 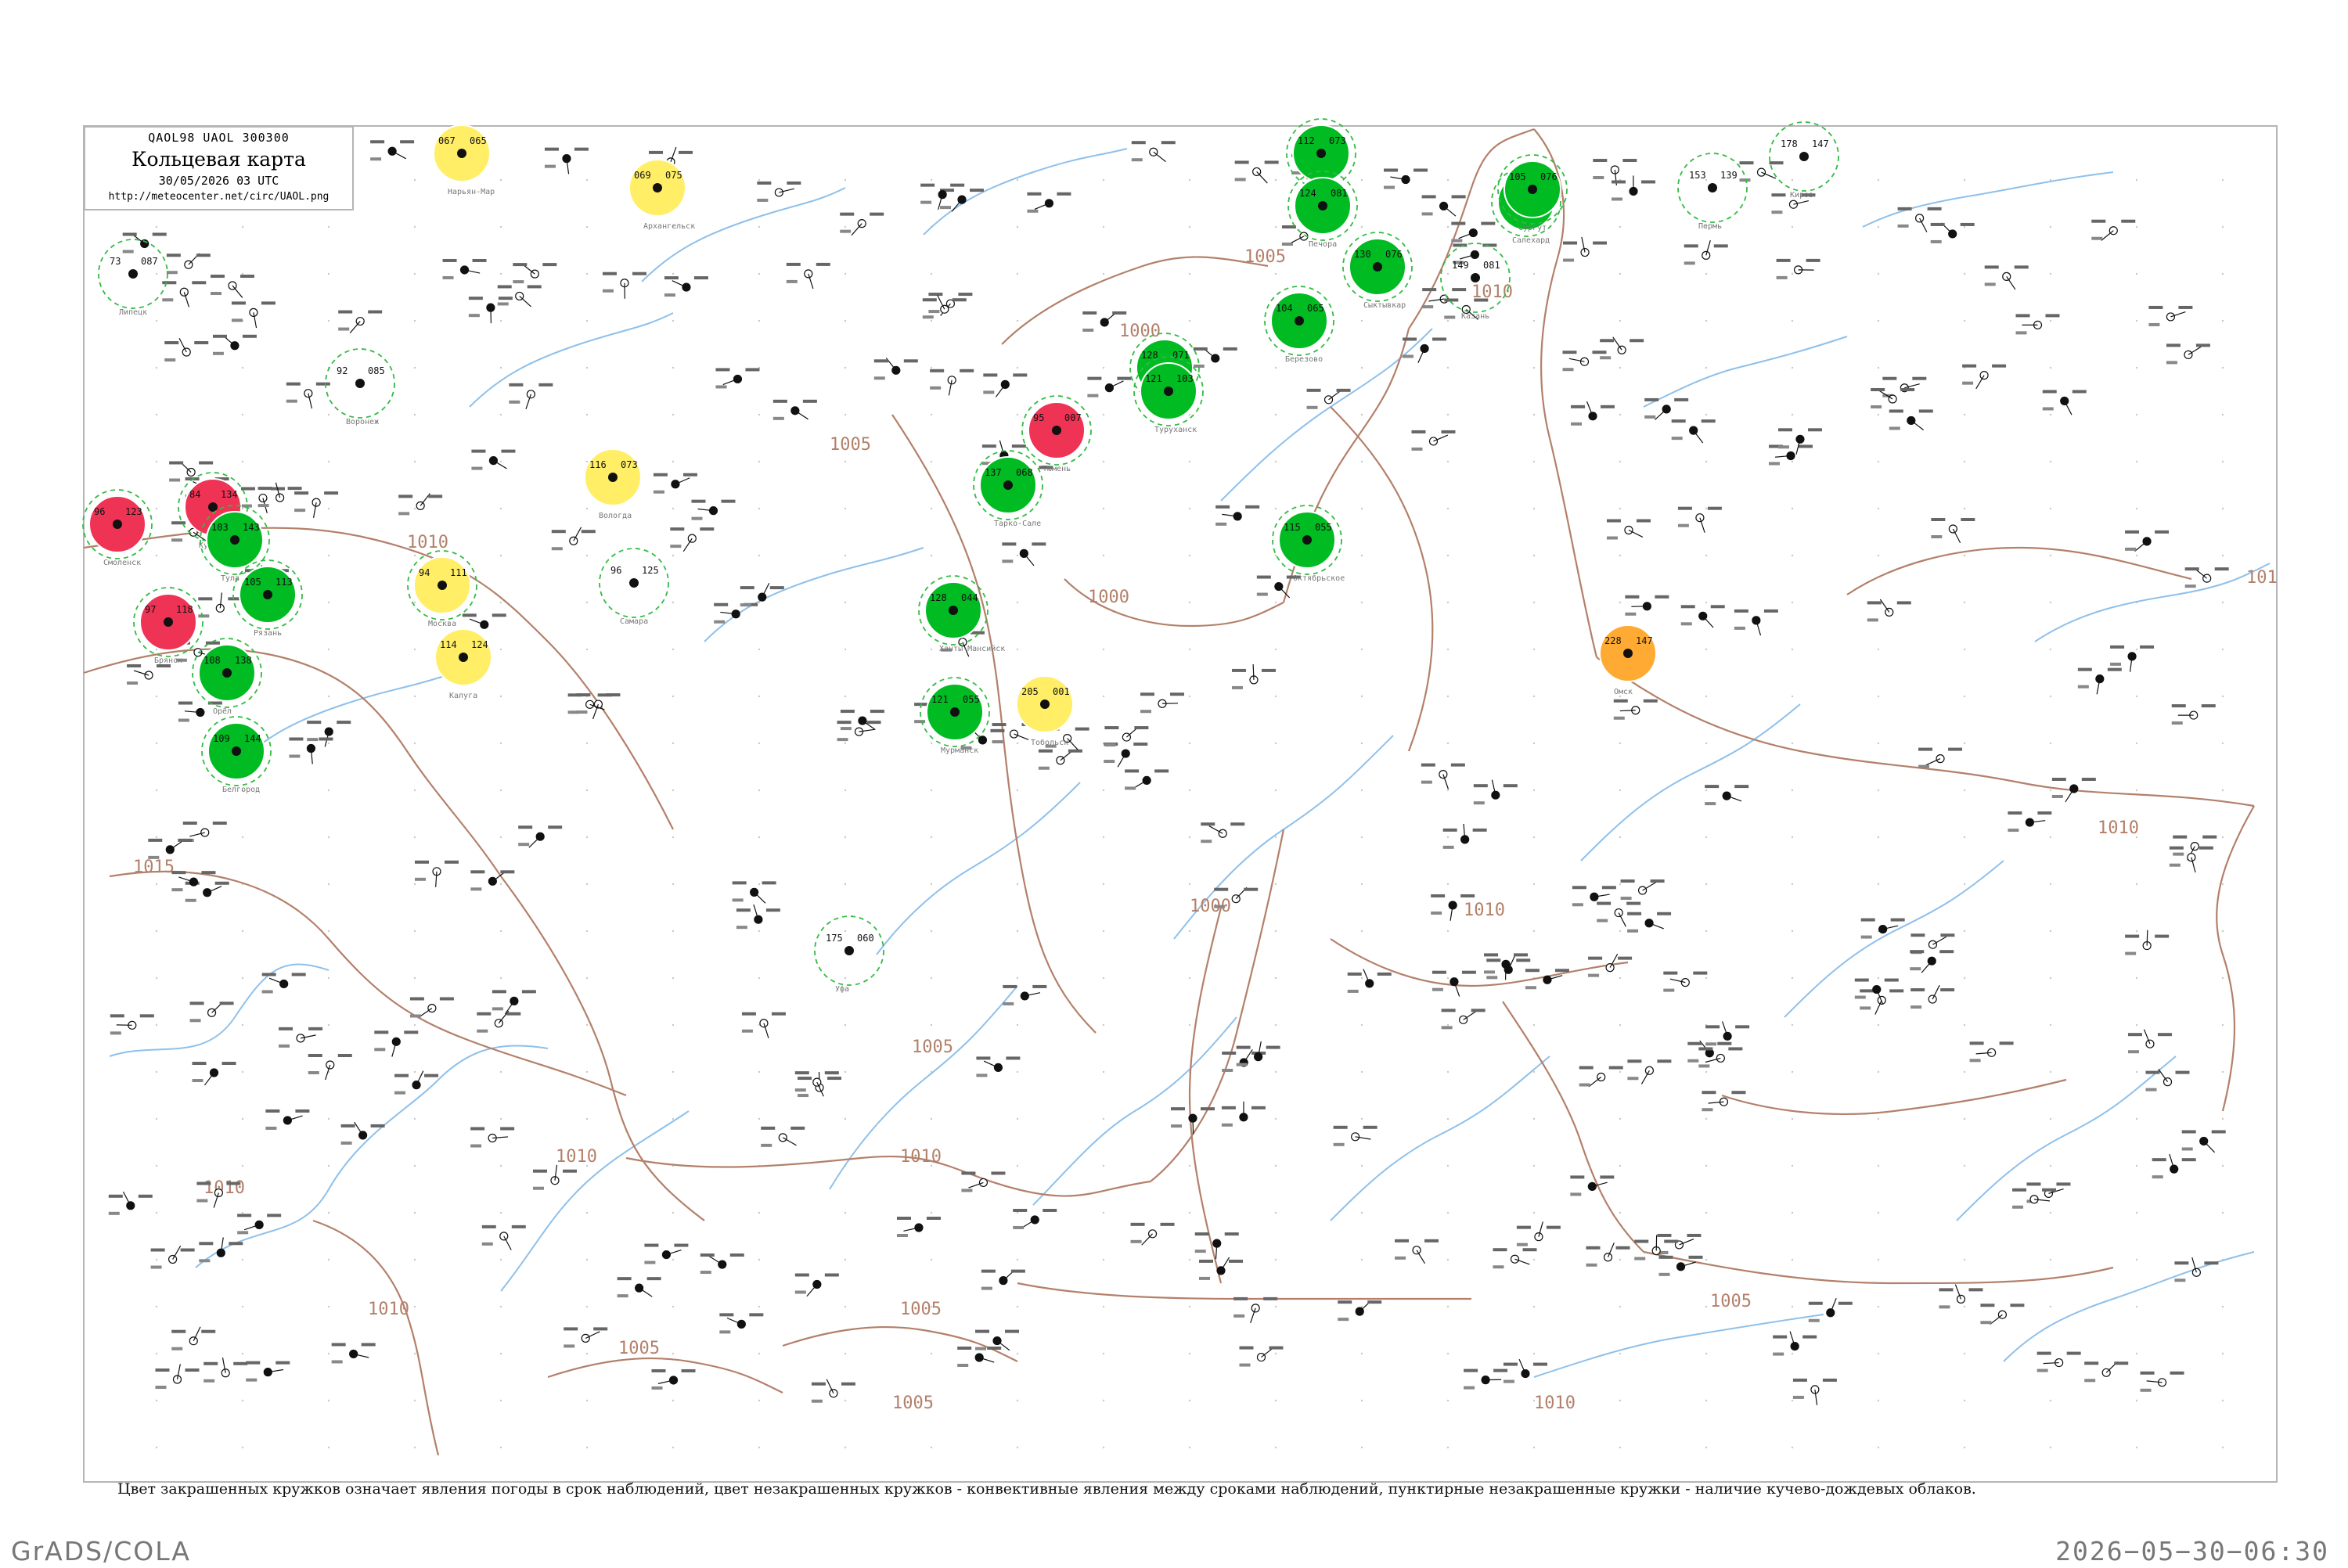 What do you see at coordinates (251, 527) in the screenshot?
I see `station-pressure: 143` at bounding box center [251, 527].